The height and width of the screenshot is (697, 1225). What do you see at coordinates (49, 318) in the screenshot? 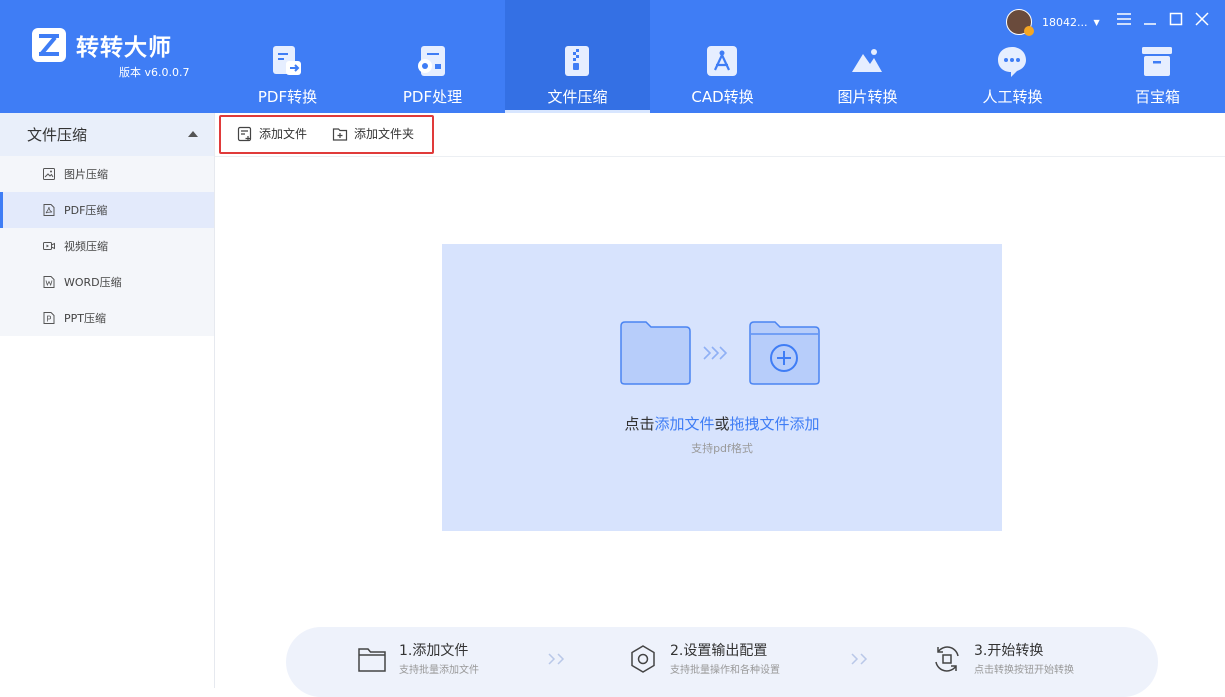
I see `ppt-icon` at bounding box center [49, 318].